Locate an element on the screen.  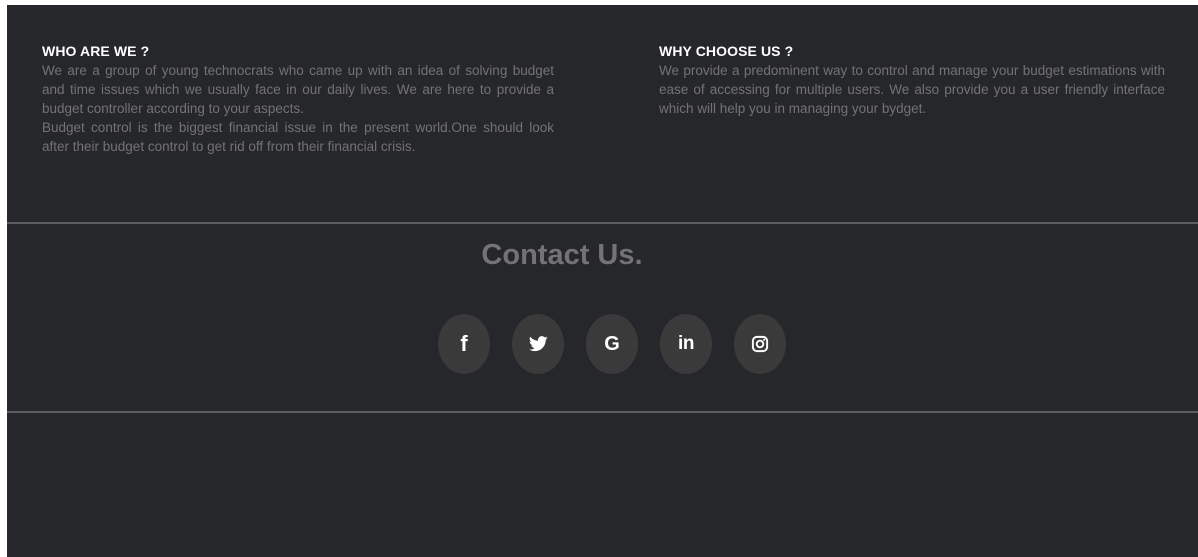
facebook-button: f is located at coordinates (464, 344).